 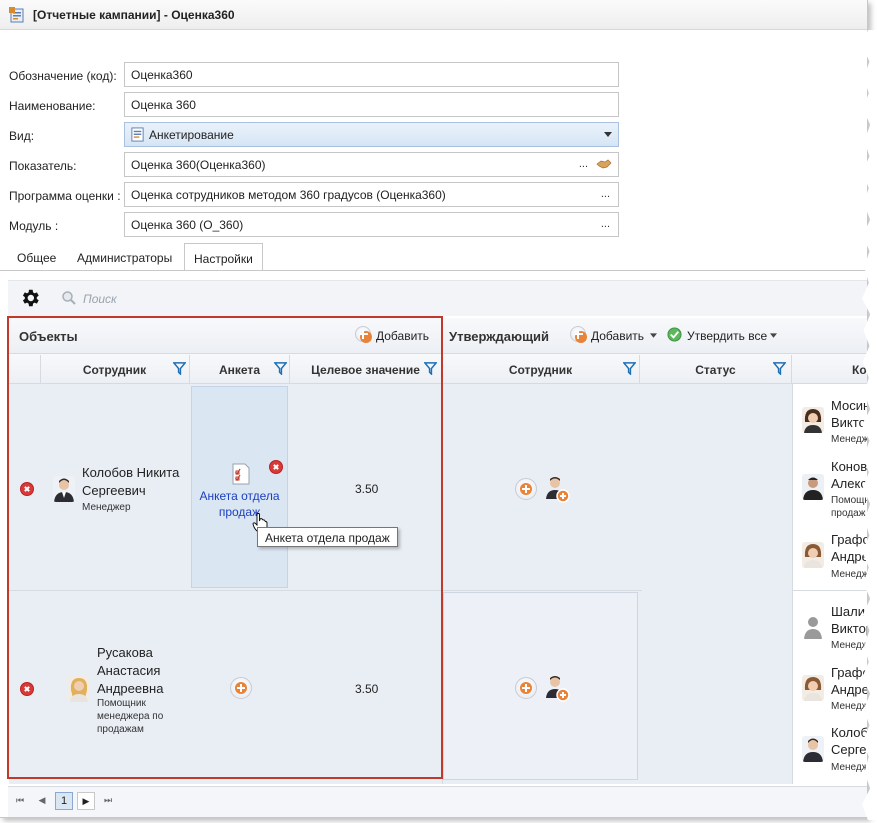 I want to click on pager-bar, so click(x=437, y=801).